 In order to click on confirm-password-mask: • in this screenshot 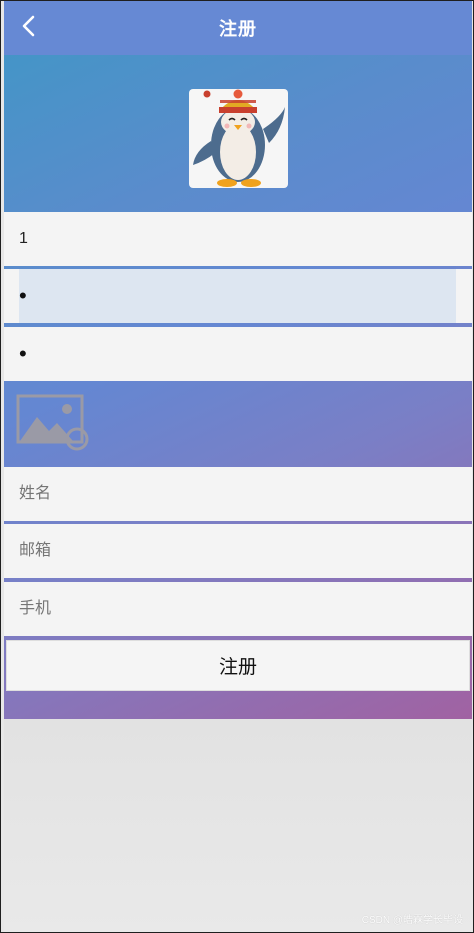, I will do `click(23, 353)`.